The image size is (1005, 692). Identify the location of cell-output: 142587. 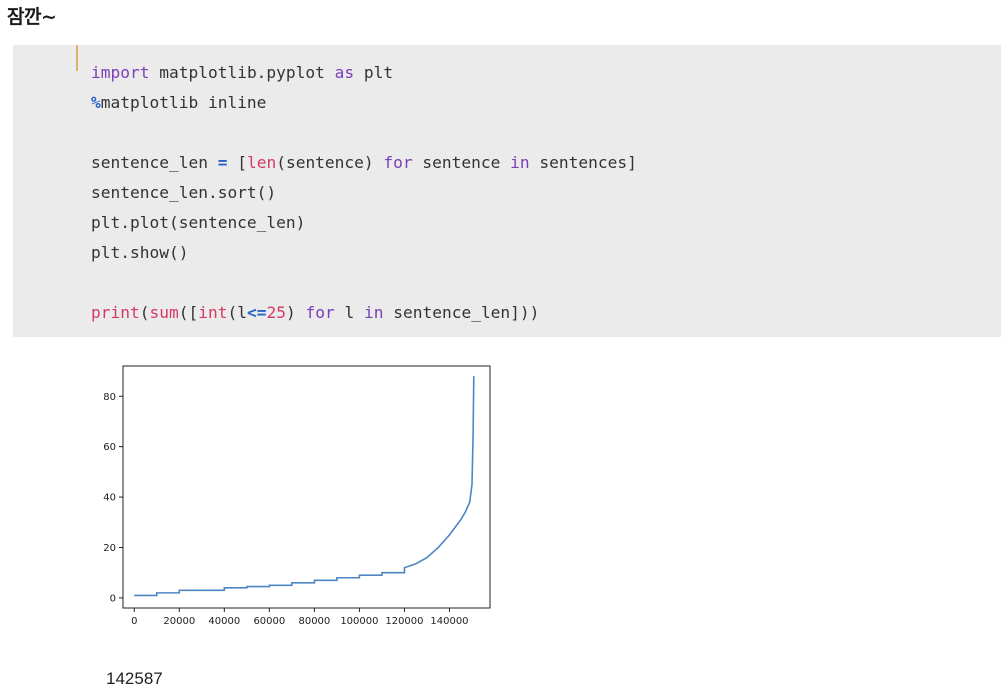
(134, 678).